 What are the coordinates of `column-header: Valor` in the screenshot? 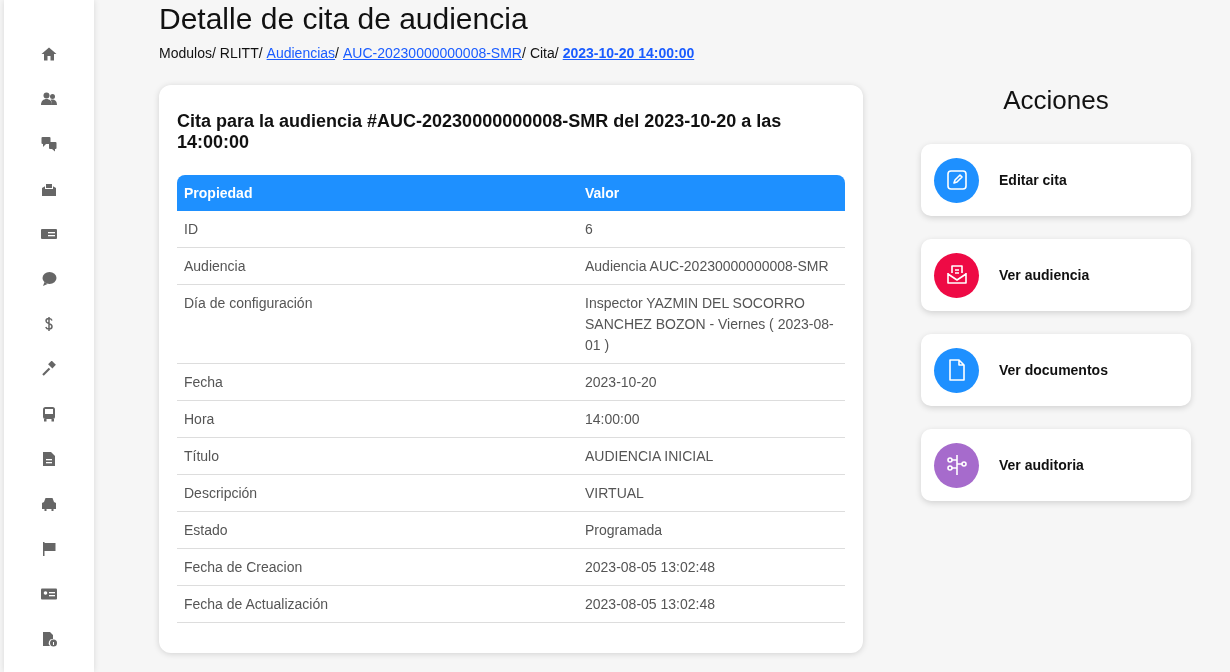 It's located at (711, 193).